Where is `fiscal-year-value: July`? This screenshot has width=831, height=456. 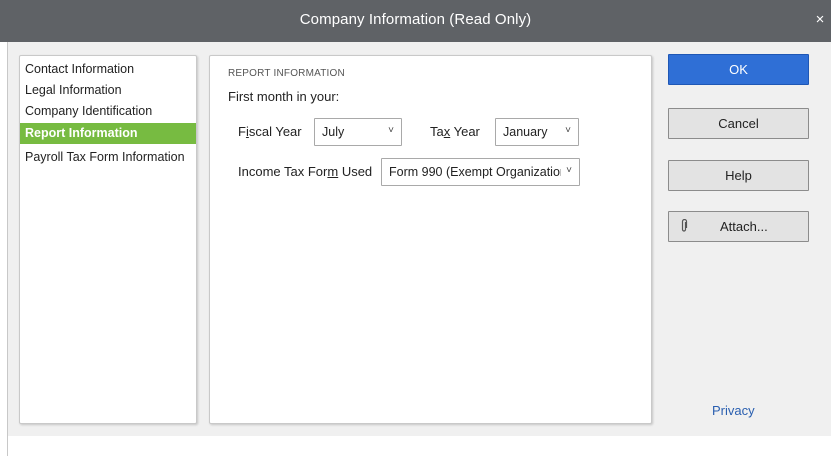
fiscal-year-value: July is located at coordinates (333, 132).